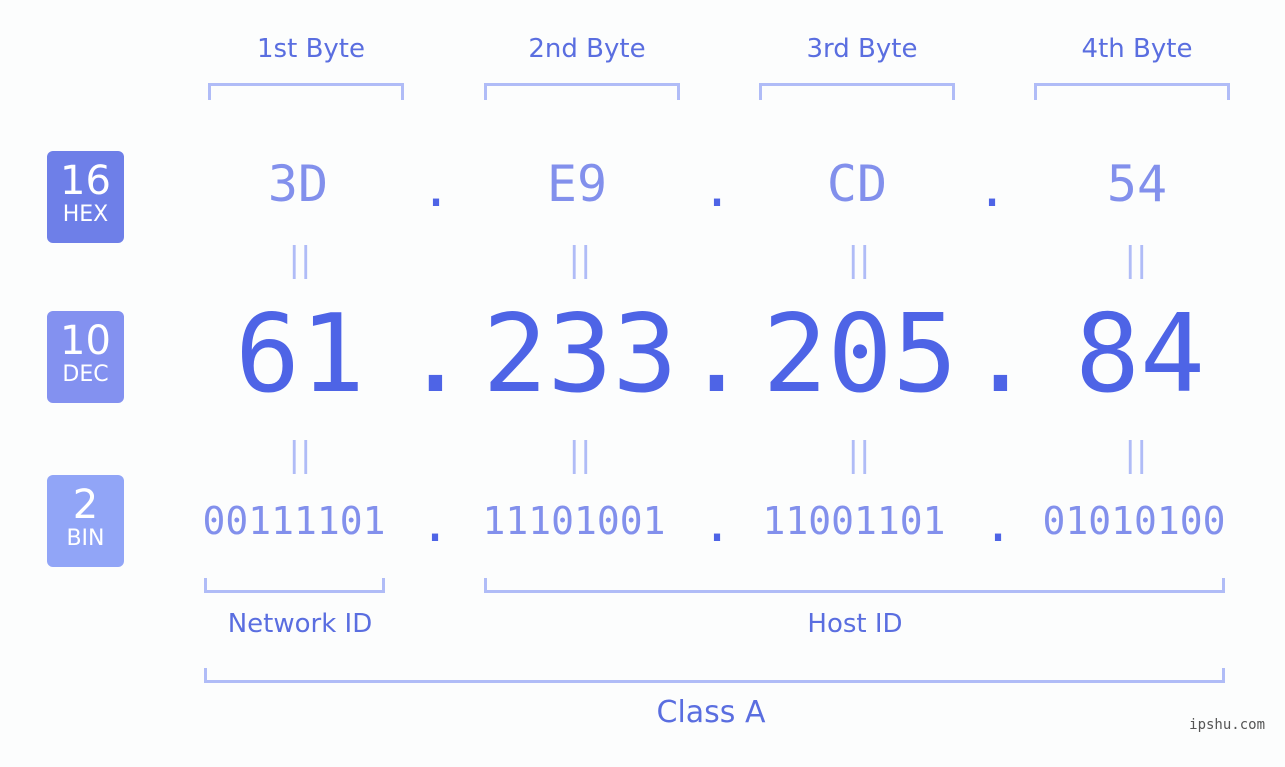 Image resolution: width=1285 pixels, height=767 pixels. I want to click on host-id-label: Host ID, so click(855, 624).